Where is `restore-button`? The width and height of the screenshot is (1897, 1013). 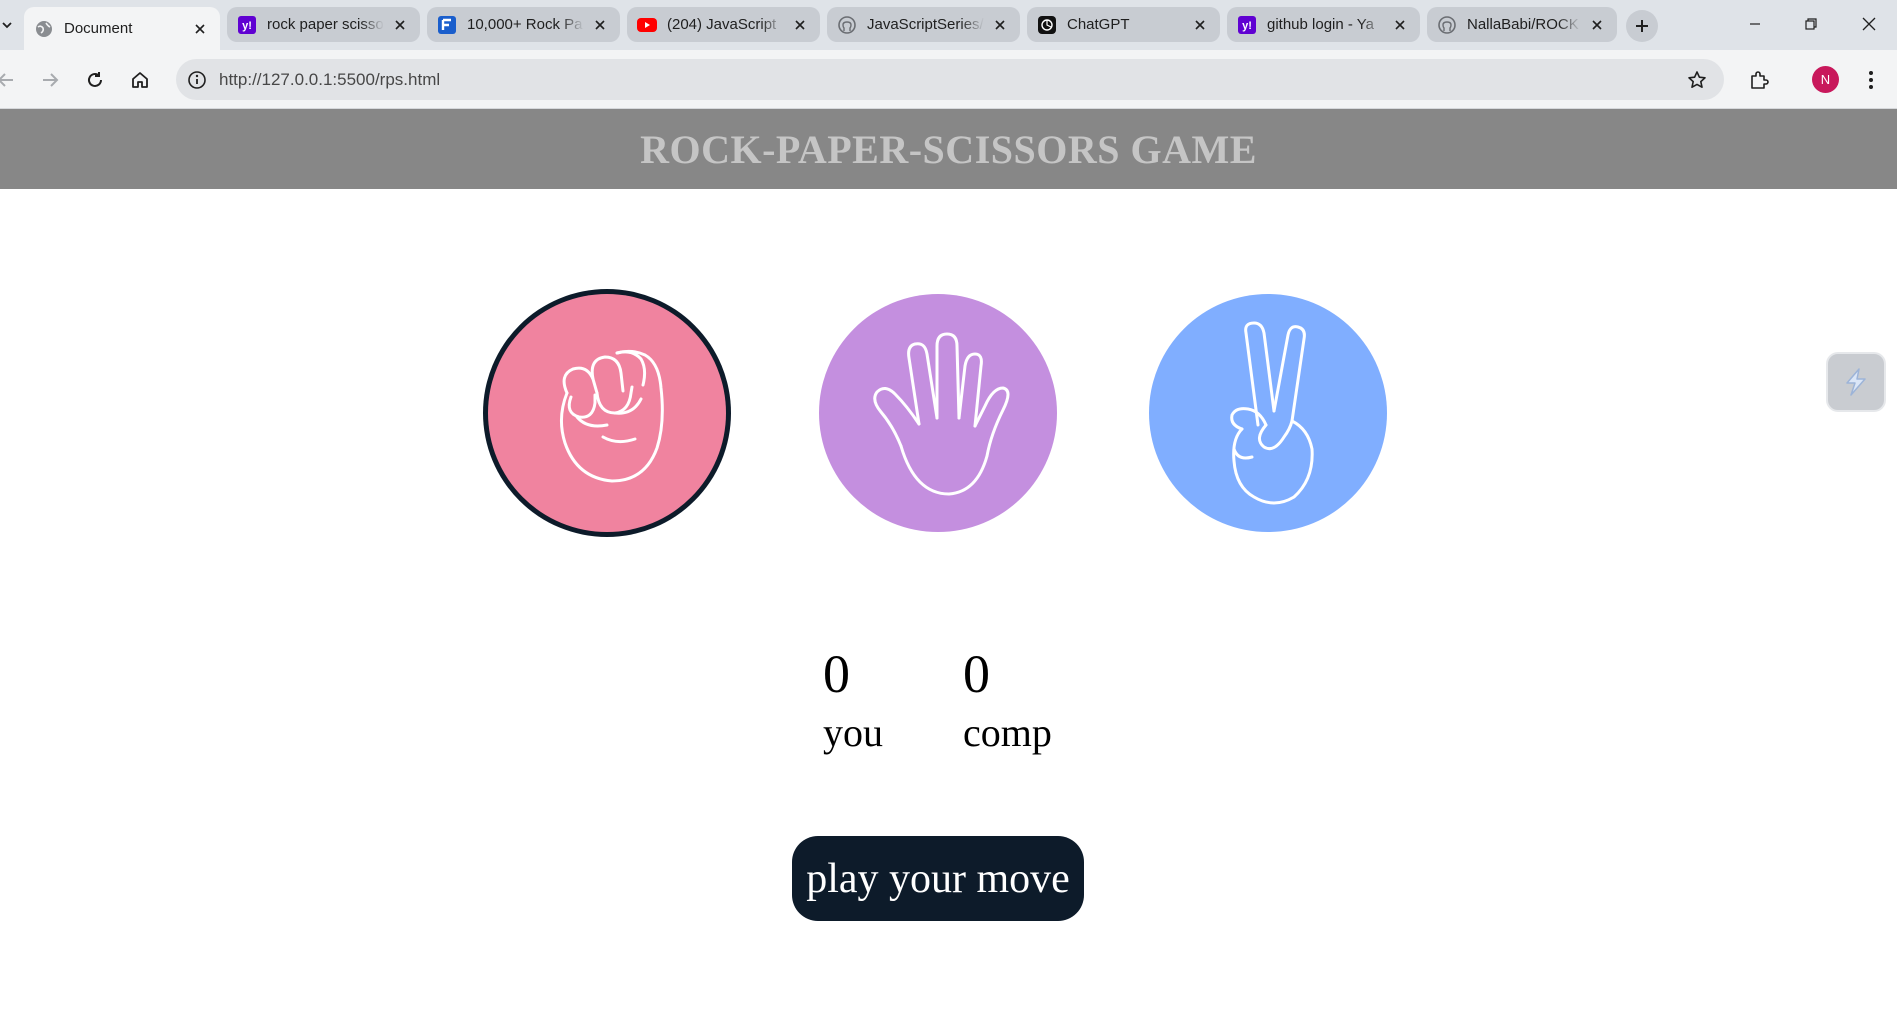 restore-button is located at coordinates (1811, 24).